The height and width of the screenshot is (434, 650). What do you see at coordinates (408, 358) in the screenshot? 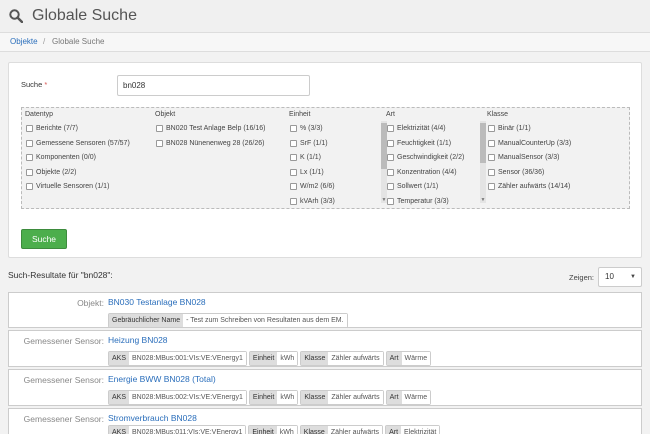
I see `result-tag: Art Wärme` at bounding box center [408, 358].